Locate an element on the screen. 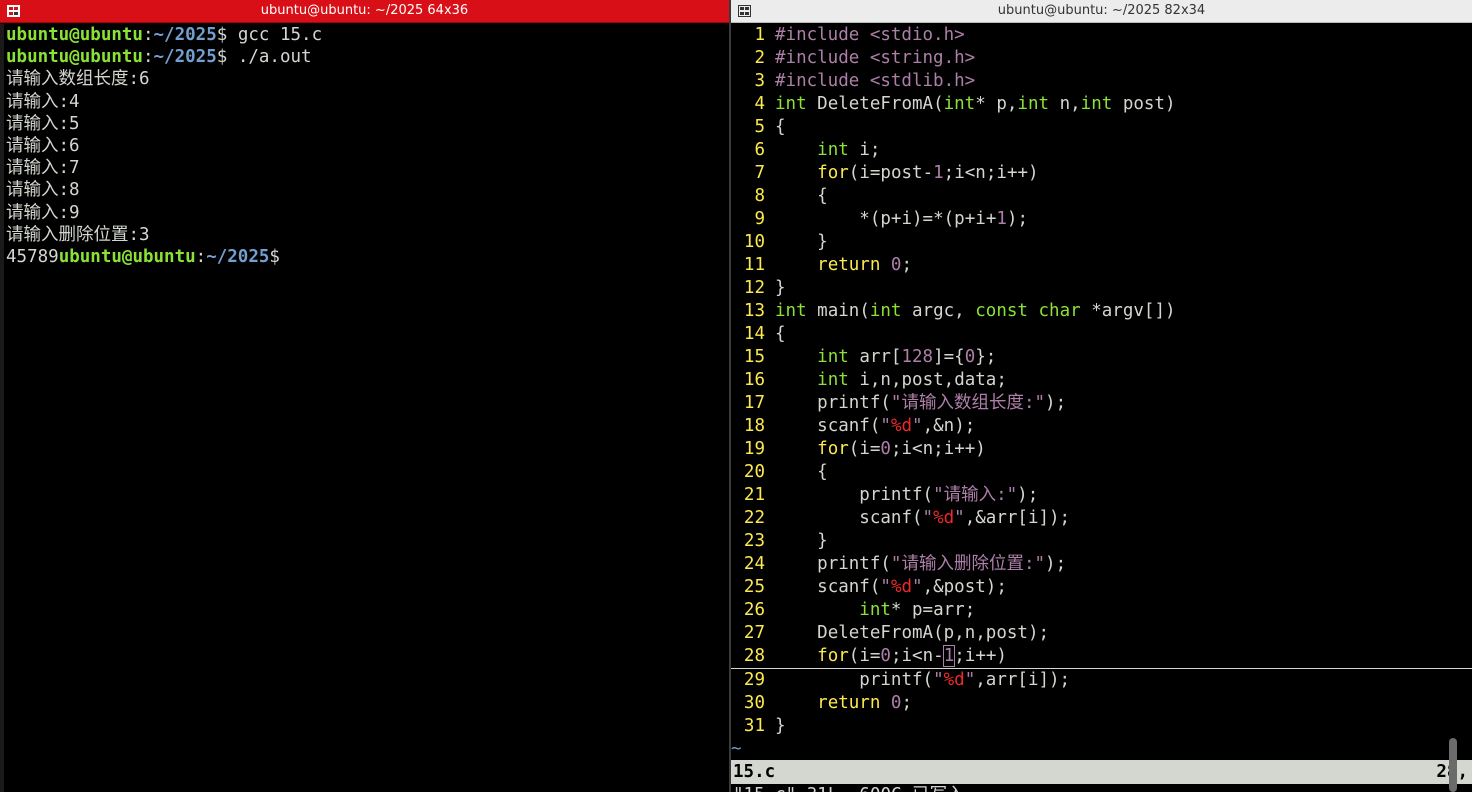 This screenshot has width=1472, height=792. preprocessor-directive: #include <stdio.h> is located at coordinates (870, 35).